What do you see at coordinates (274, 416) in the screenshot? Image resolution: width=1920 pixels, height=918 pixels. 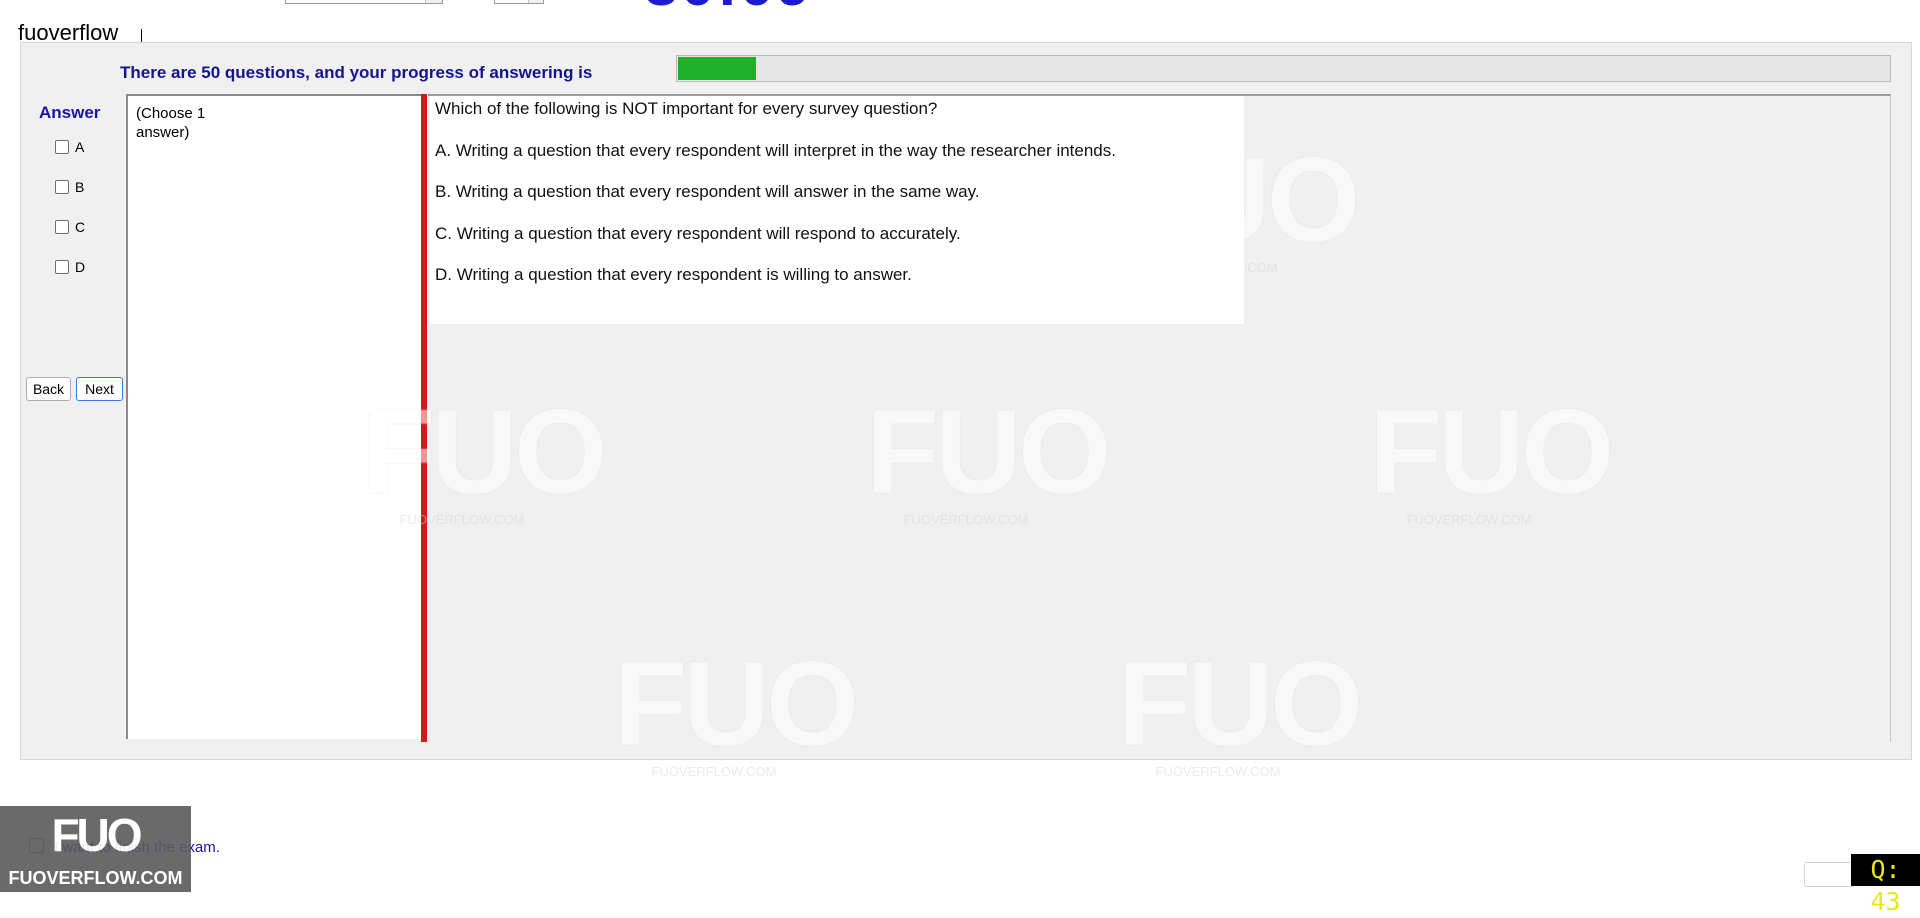 I see `choose-instruction-panel: (Choose 1 answer)` at bounding box center [274, 416].